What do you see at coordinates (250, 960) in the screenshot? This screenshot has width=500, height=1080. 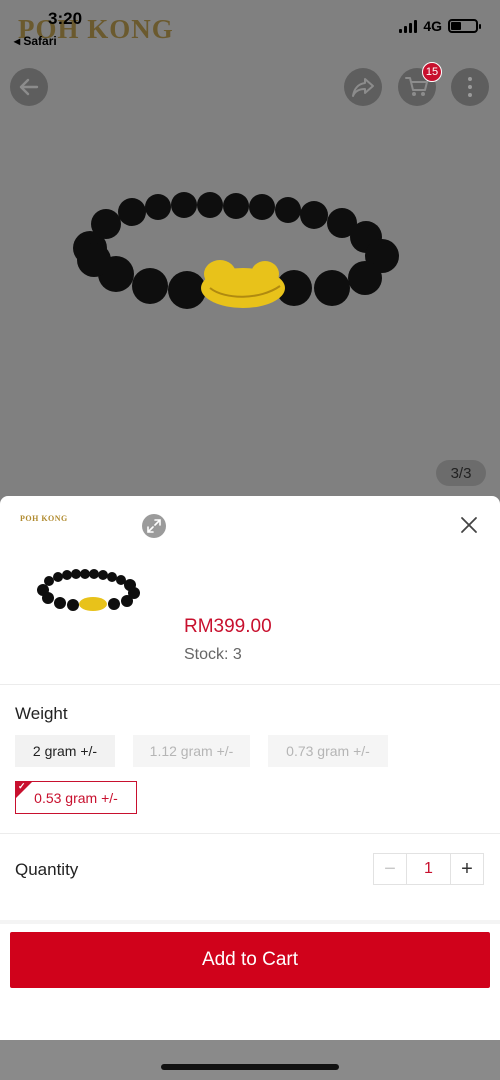 I see `add-to-cart-button: Add to Cart` at bounding box center [250, 960].